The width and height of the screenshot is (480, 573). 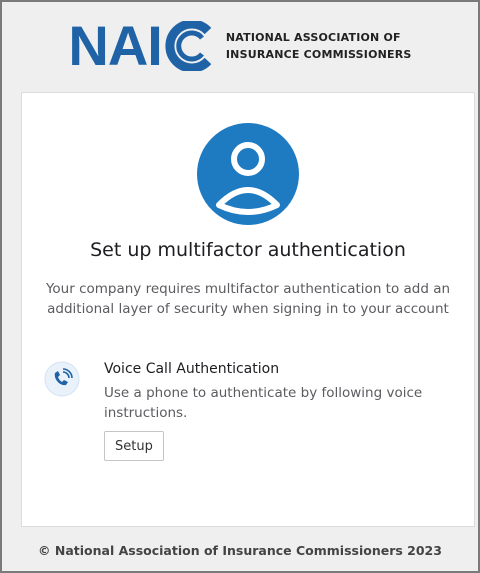 I want to click on page-title: Set up multifactor authentication, so click(x=248, y=250).